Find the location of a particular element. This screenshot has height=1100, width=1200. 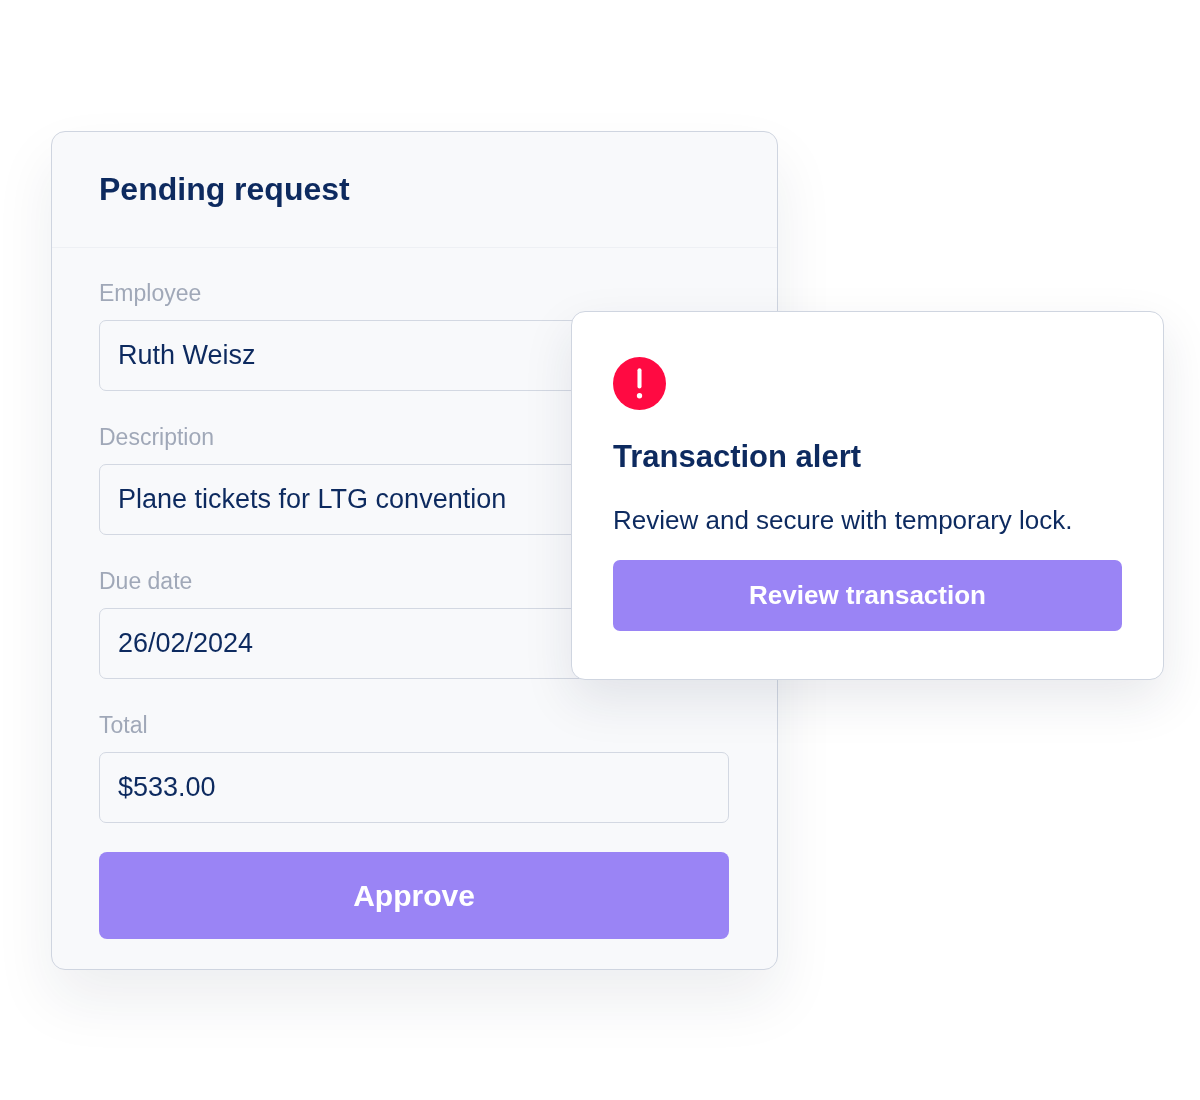

field-label: Employee is located at coordinates (150, 293).